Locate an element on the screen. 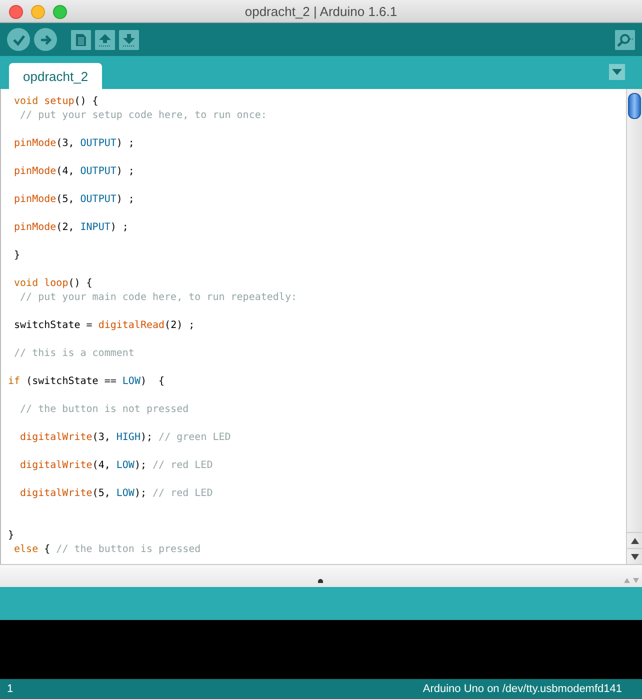 This screenshot has width=642, height=699. open-button is located at coordinates (105, 40).